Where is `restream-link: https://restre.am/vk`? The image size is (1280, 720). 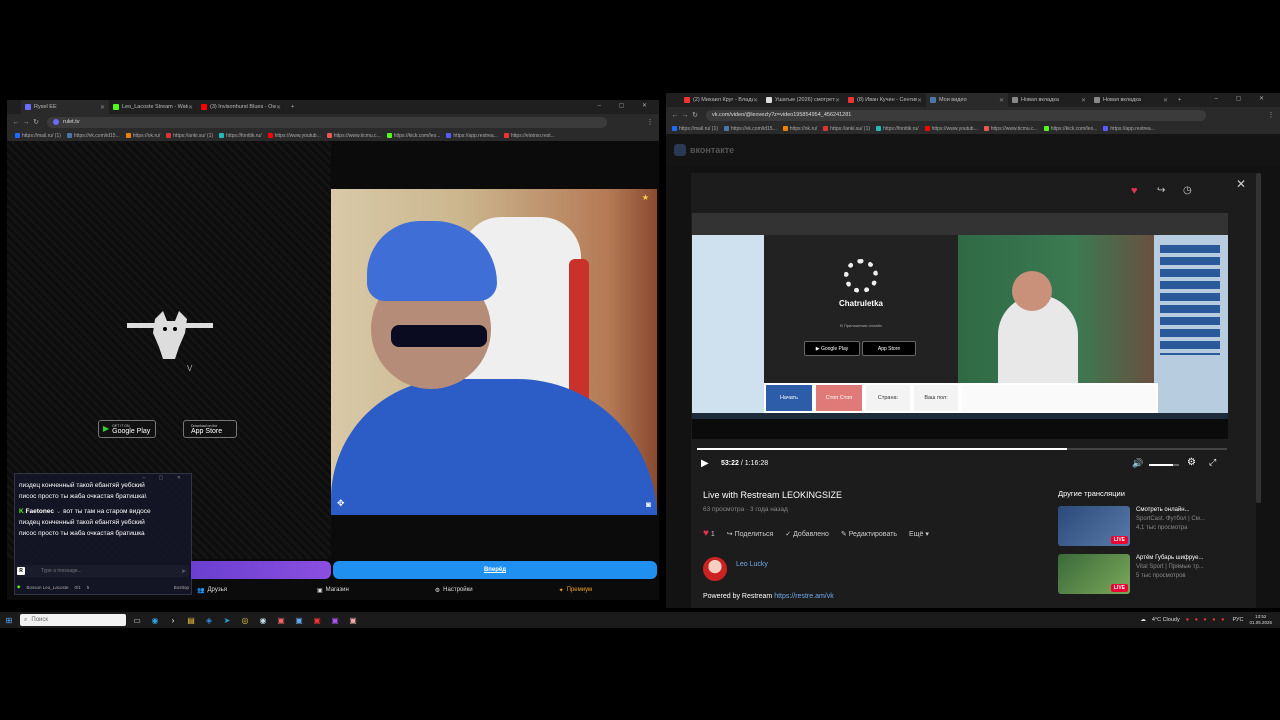
restream-link: https://restre.am/vk is located at coordinates (804, 596).